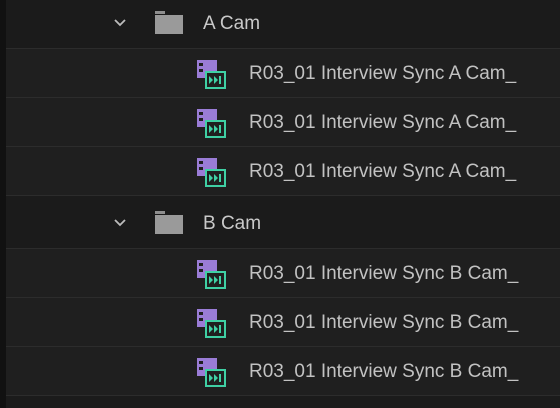 Image resolution: width=560 pixels, height=408 pixels. I want to click on bin-label: B Cam, so click(232, 223).